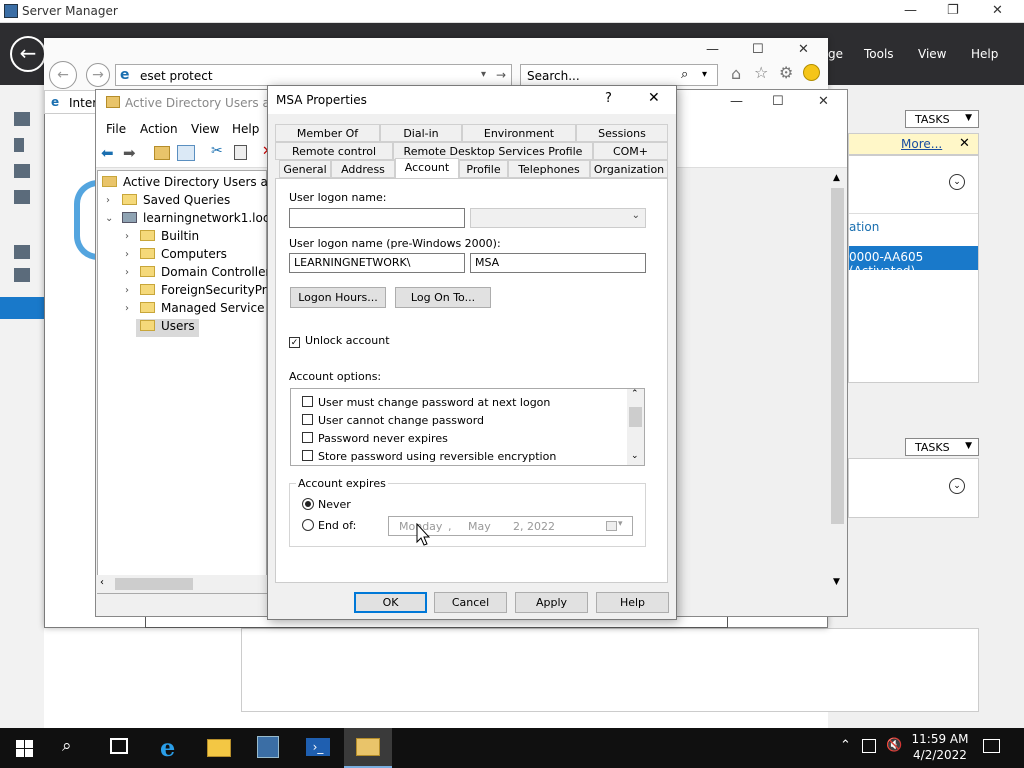 The width and height of the screenshot is (1024, 768). I want to click on options-scrollbar: ⌃ ⌄, so click(635, 427).